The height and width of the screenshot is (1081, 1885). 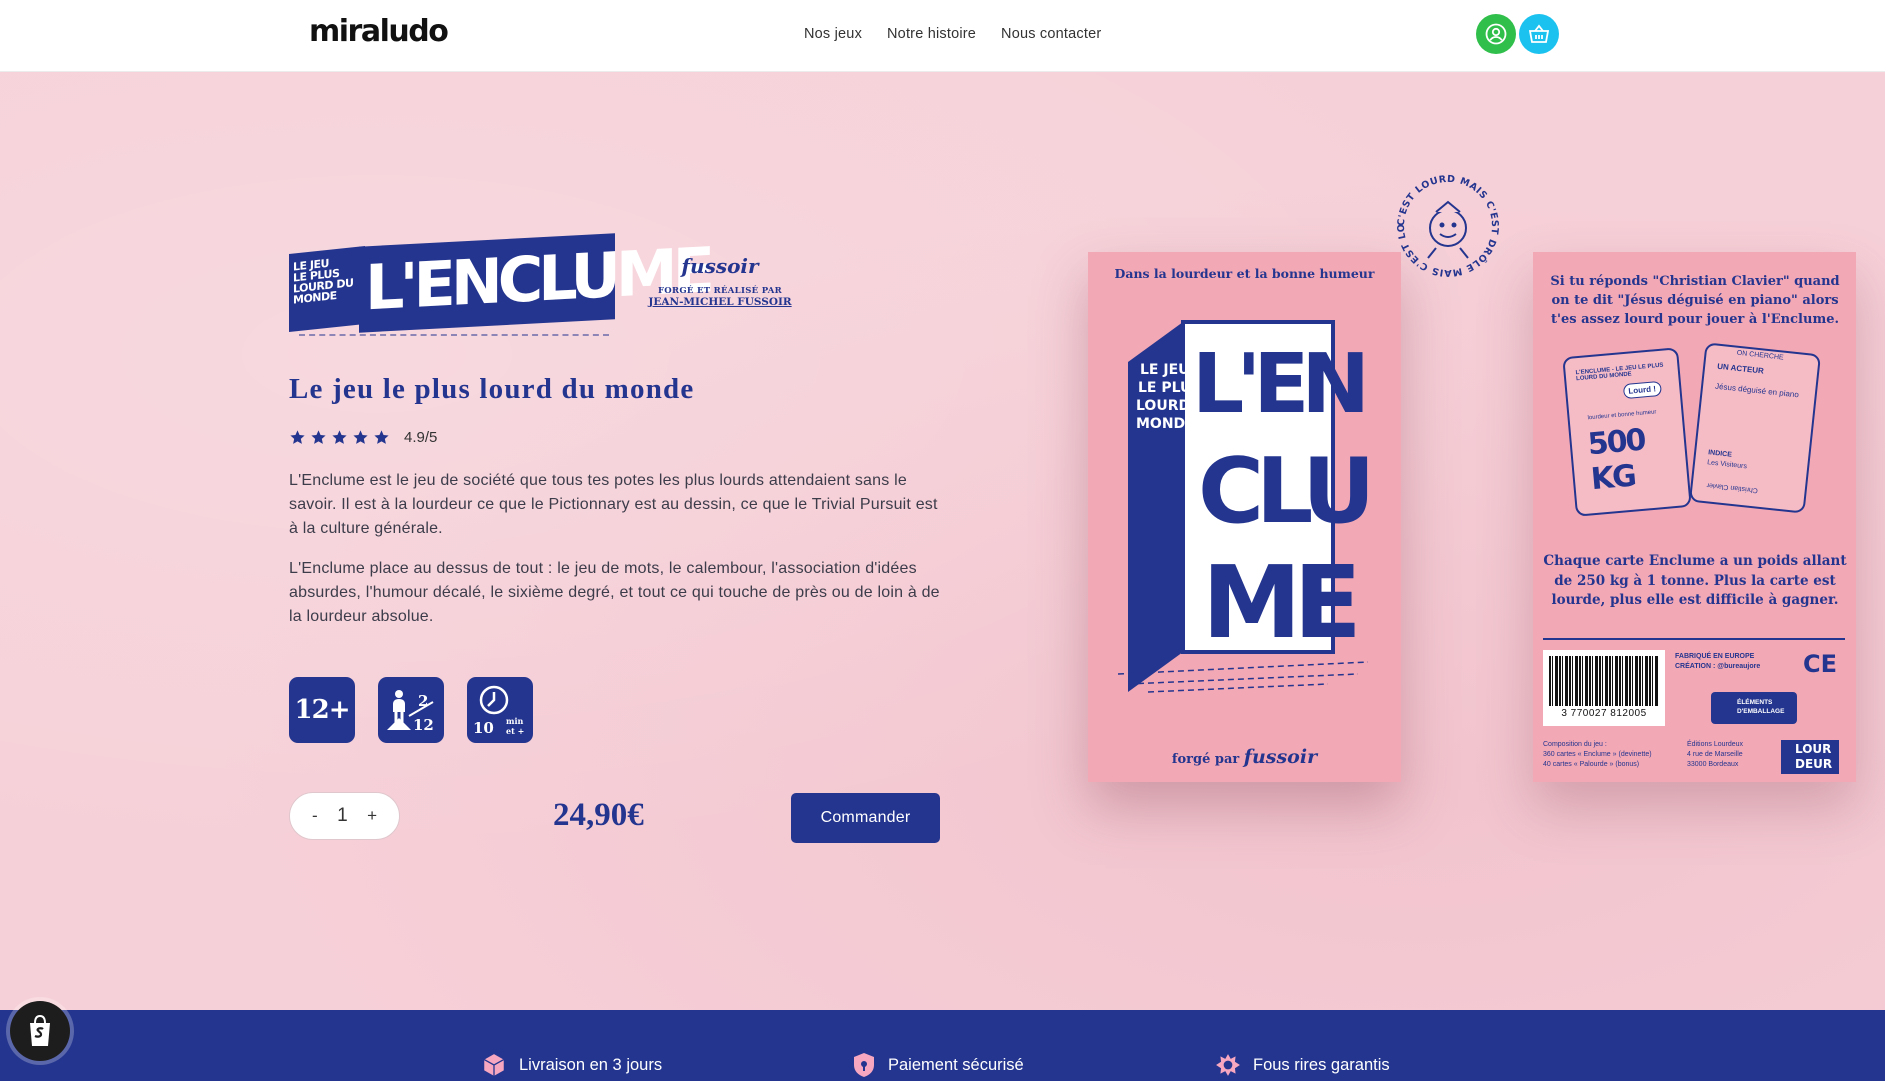 I want to click on duration-badge: 10 min et +, so click(x=500, y=710).